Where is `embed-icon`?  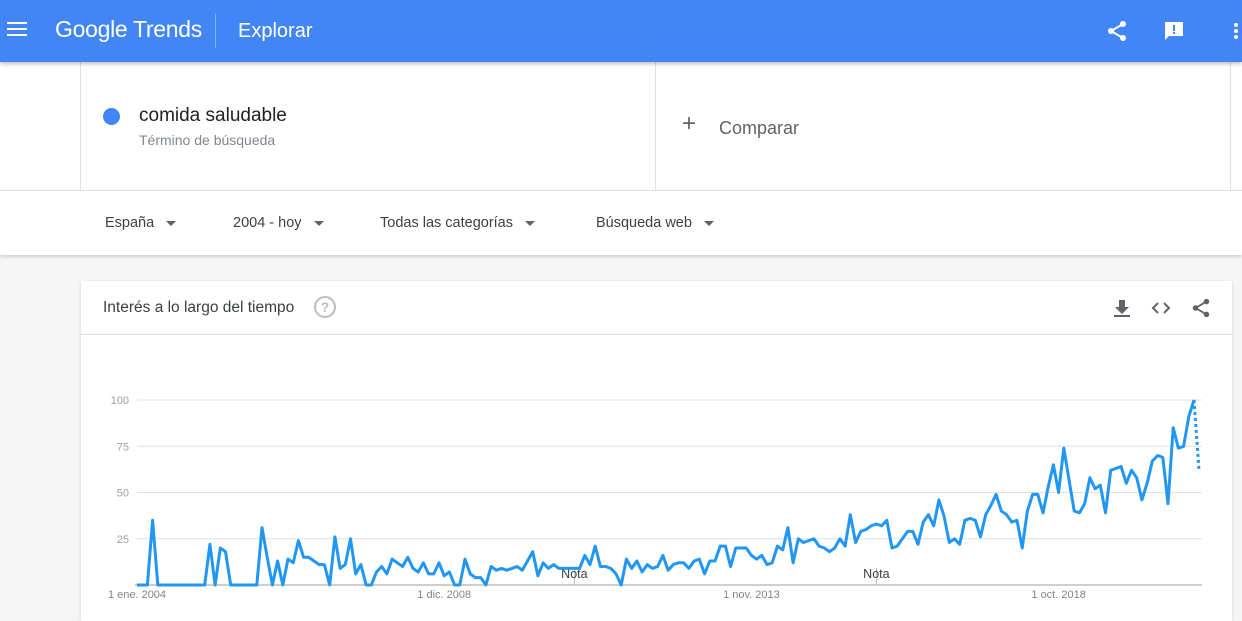
embed-icon is located at coordinates (1161, 308).